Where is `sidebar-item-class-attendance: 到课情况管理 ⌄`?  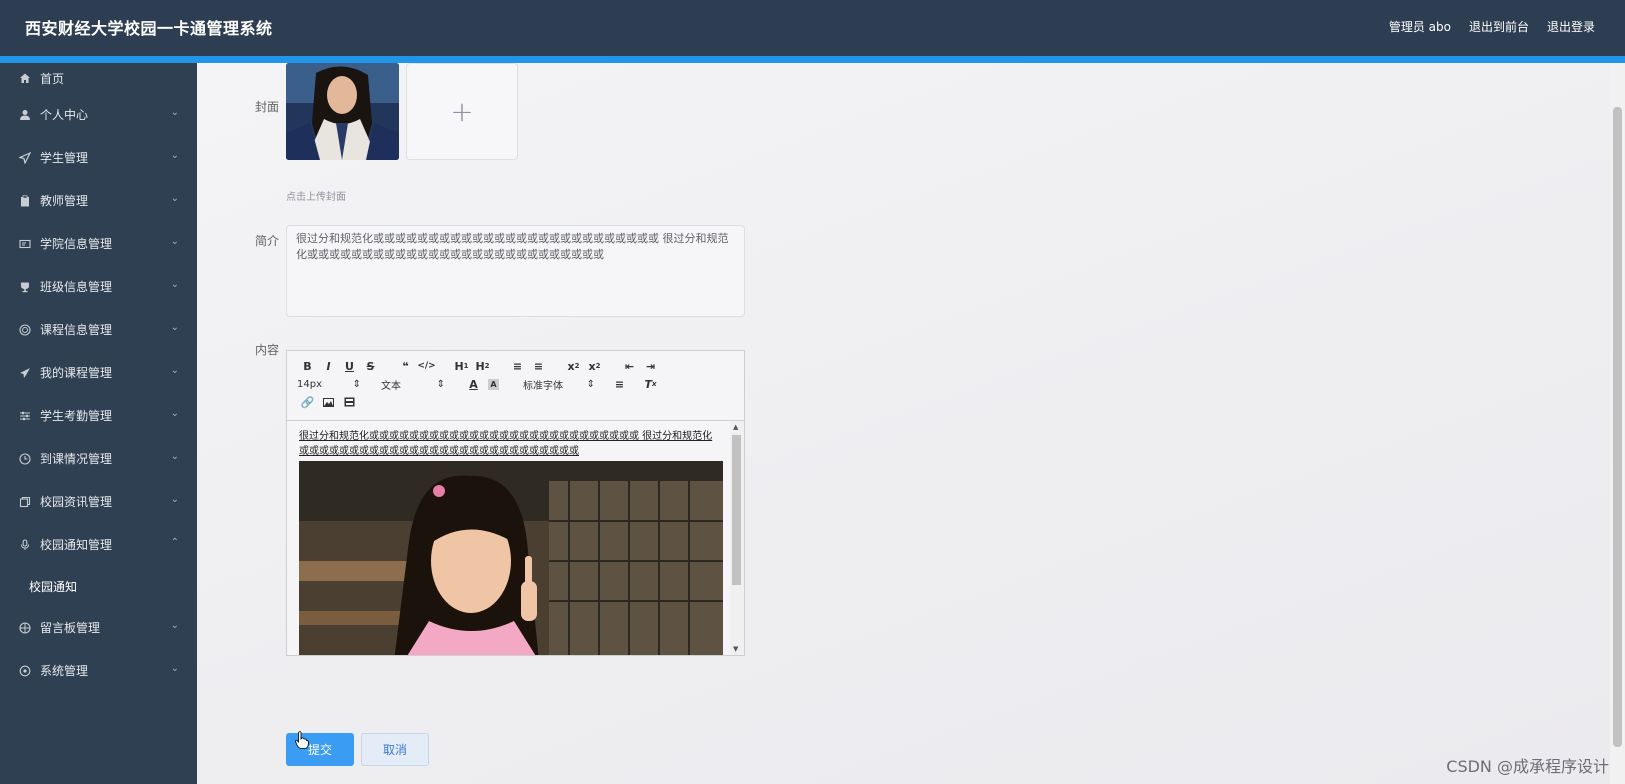
sidebar-item-class-attendance: 到课情况管理 ⌄ is located at coordinates (98, 458).